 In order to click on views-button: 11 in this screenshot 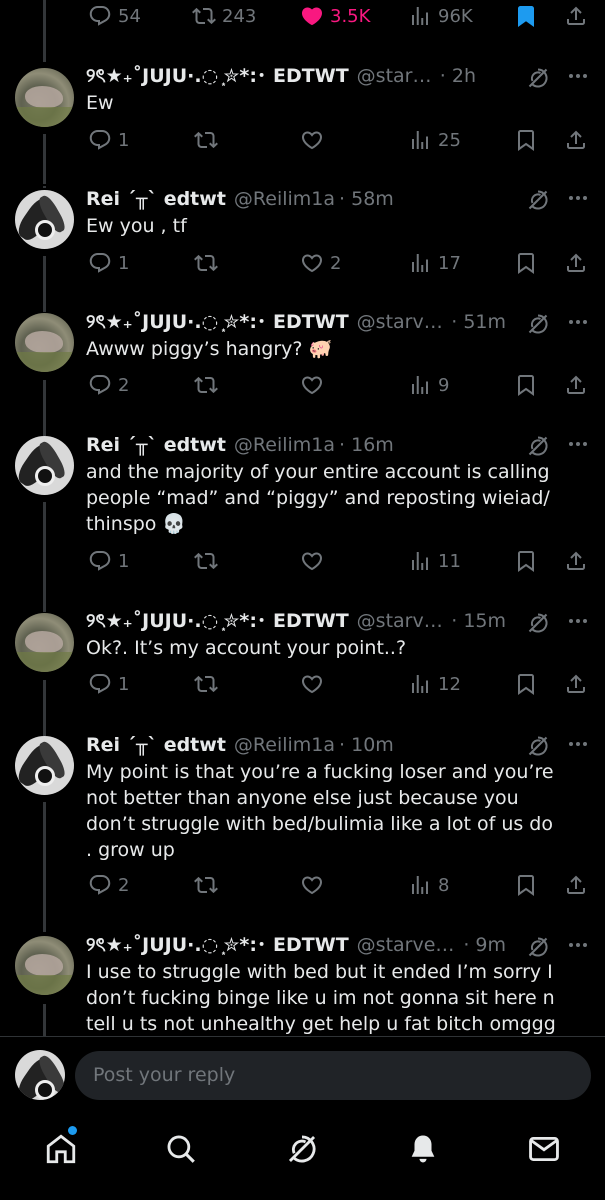, I will do `click(434, 561)`.